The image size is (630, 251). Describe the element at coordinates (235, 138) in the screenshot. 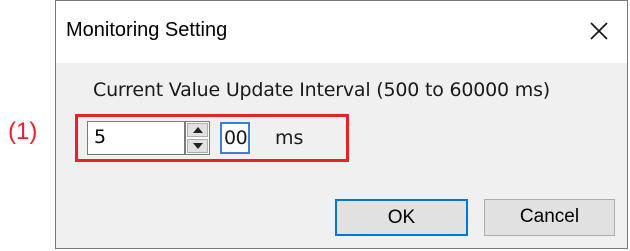

I see `interval-suffix-field: 00` at that location.